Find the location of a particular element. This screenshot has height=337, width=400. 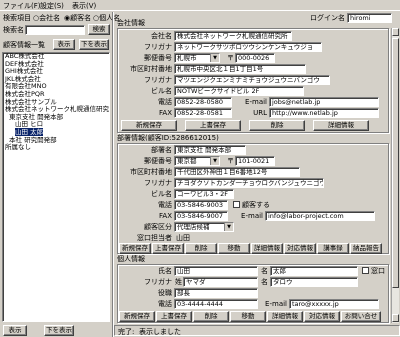

company-prefecture-select: 札幌市 ▼ is located at coordinates (197, 58).